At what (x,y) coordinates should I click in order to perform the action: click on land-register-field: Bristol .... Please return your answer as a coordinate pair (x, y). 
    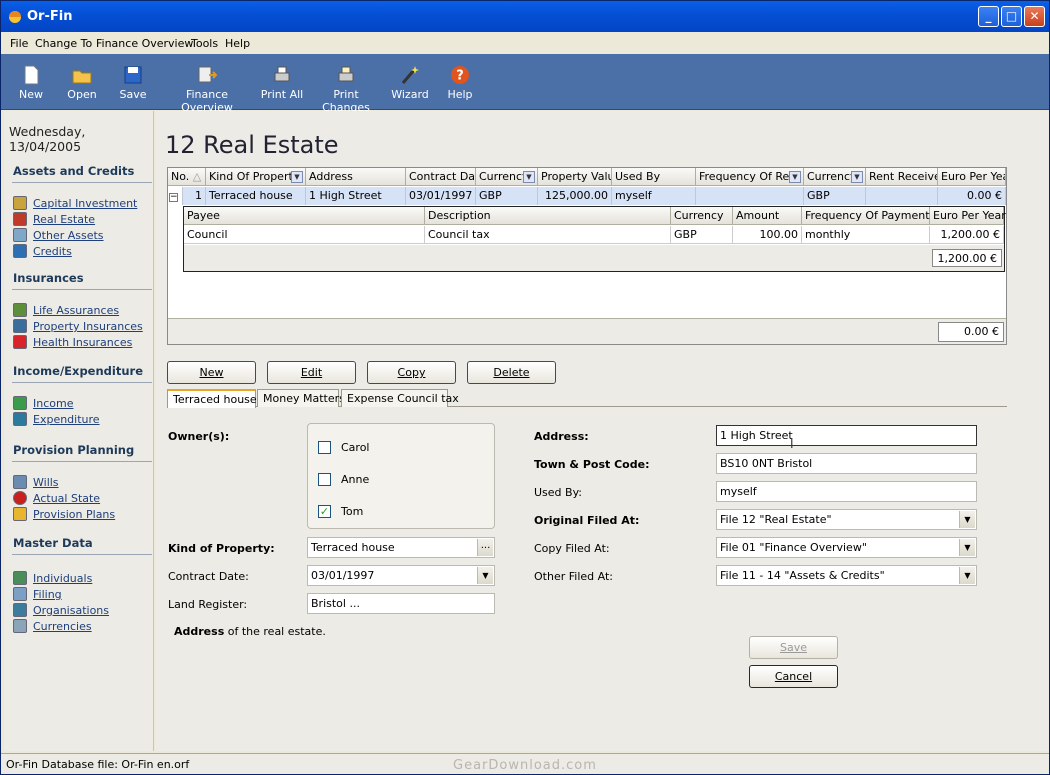
    Looking at the image, I should click on (401, 603).